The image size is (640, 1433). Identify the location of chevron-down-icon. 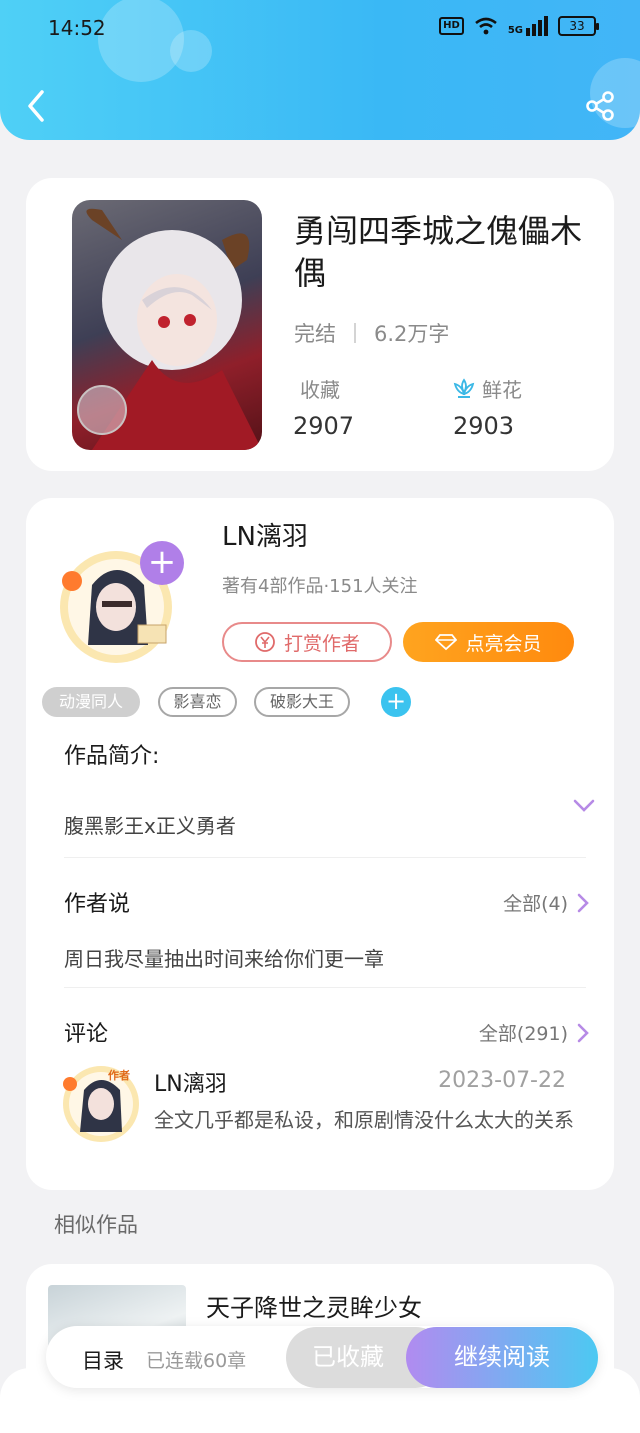
(584, 806).